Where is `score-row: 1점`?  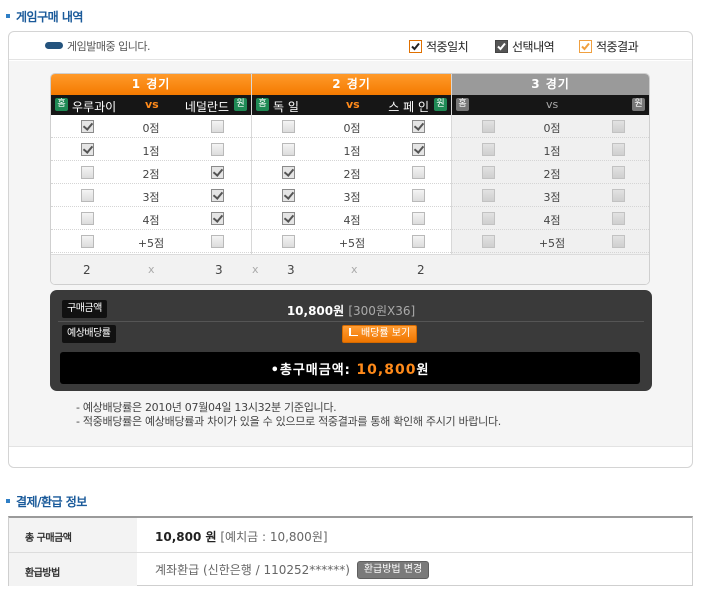
score-row: 1점 is located at coordinates (550, 149).